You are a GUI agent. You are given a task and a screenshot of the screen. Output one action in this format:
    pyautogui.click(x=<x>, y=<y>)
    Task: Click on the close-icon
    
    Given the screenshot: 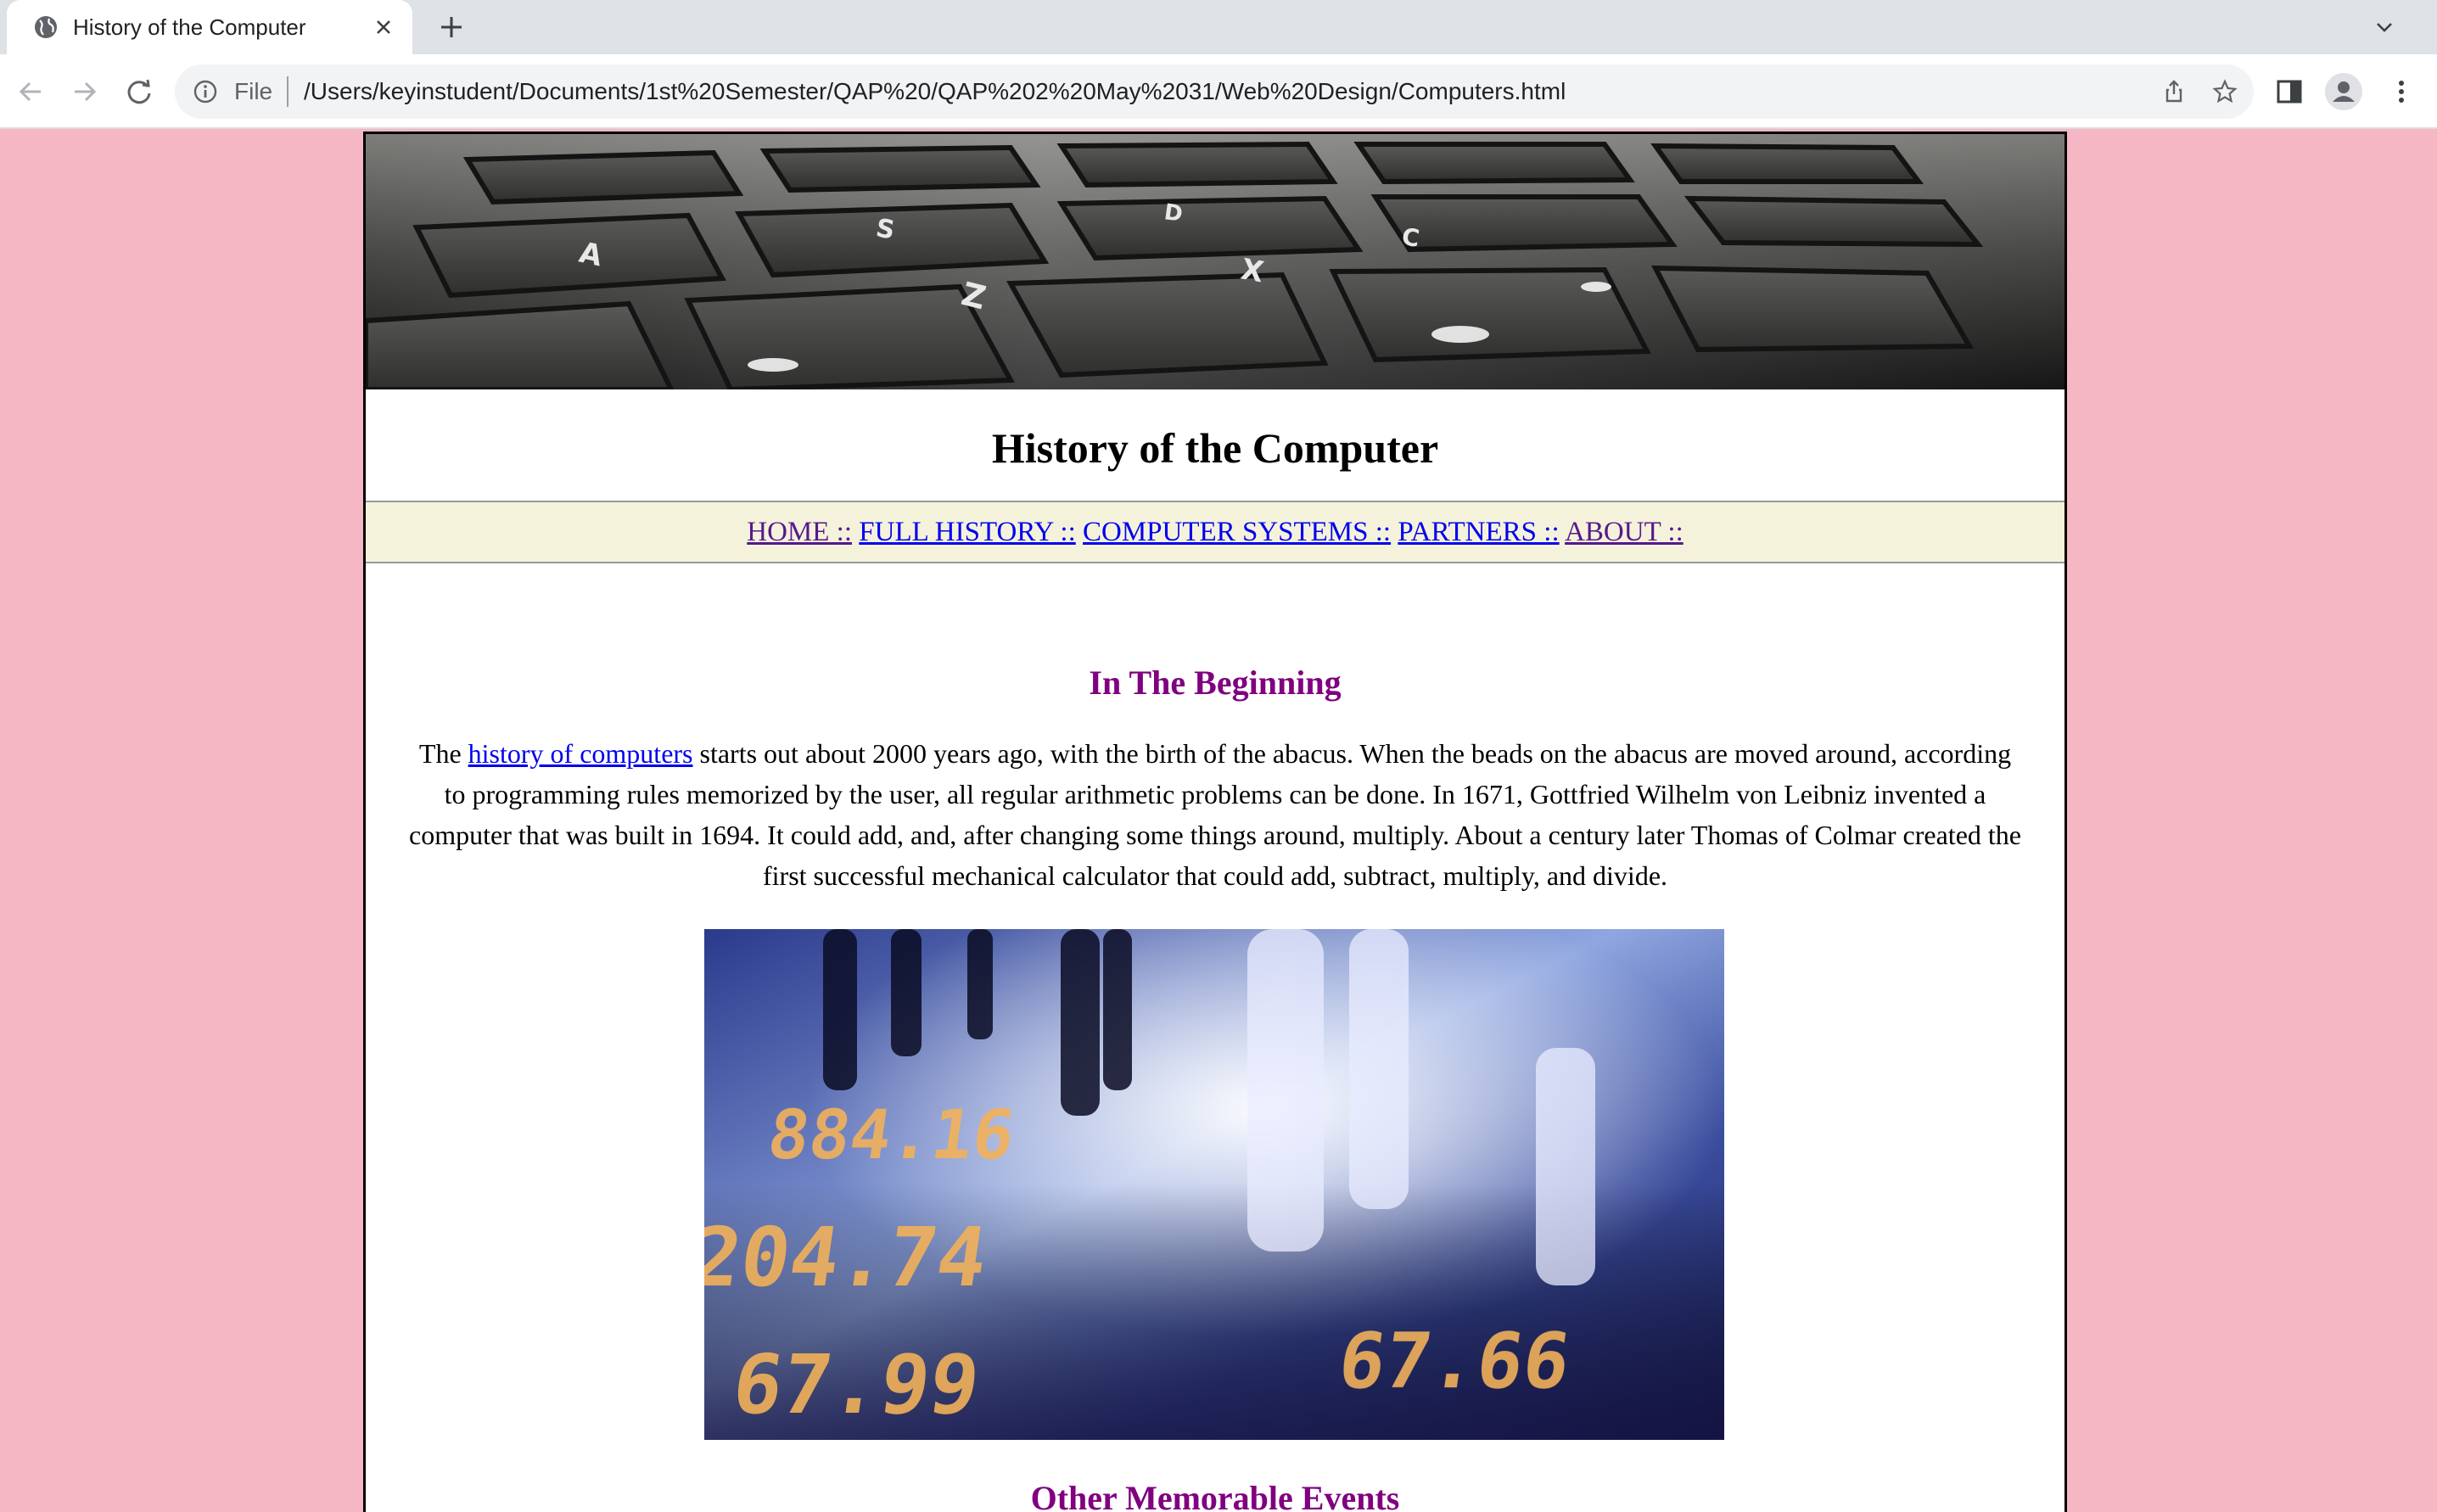 What is the action you would take?
    pyautogui.click(x=383, y=27)
    